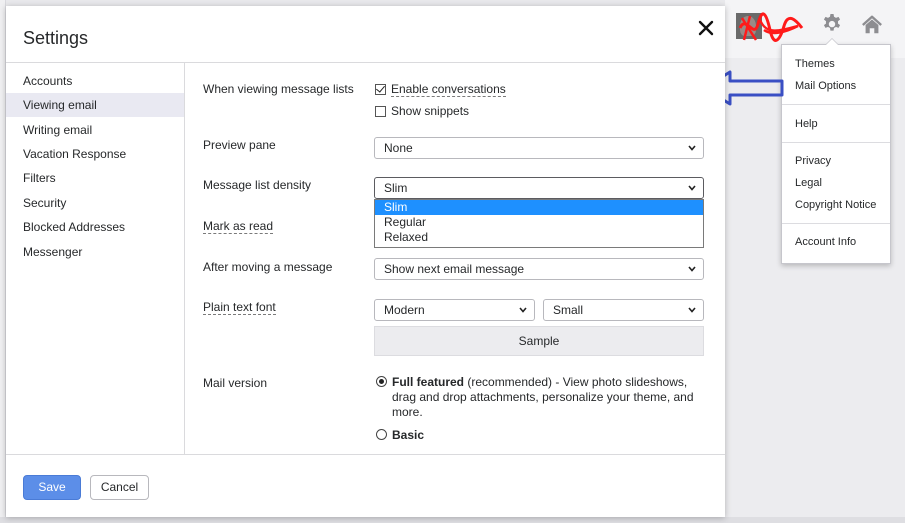 This screenshot has height=523, width=905. Describe the element at coordinates (430, 111) in the screenshot. I see `show-snippets-label: Show snippets` at that location.